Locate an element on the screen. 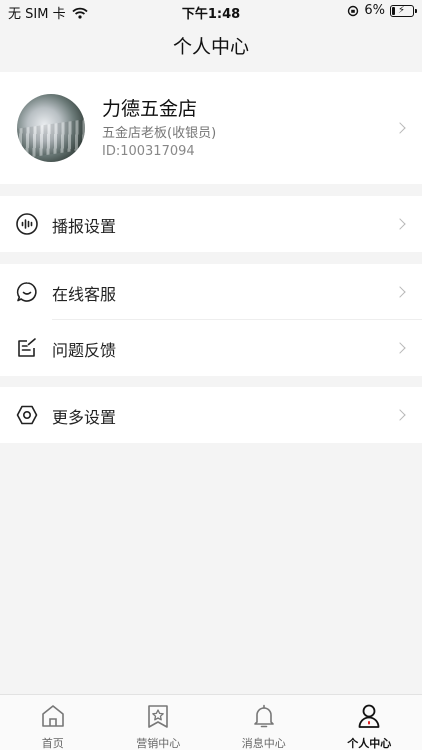  tab-messages: 消息中心 is located at coordinates (264, 722).